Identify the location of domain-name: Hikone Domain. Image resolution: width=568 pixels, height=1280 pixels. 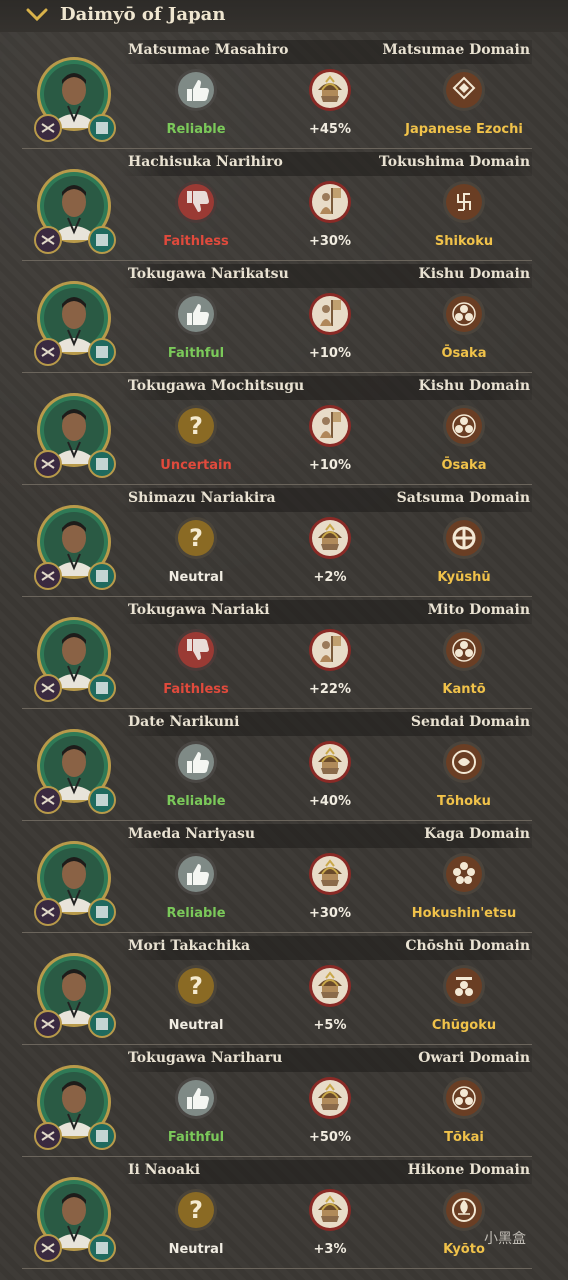
(468, 1170).